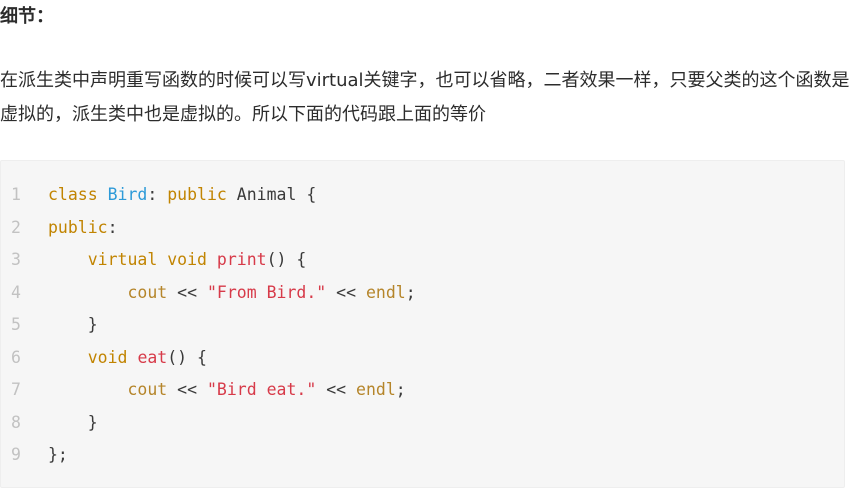 The width and height of the screenshot is (861, 492). Describe the element at coordinates (16, 227) in the screenshot. I see `line-number: 2` at that location.